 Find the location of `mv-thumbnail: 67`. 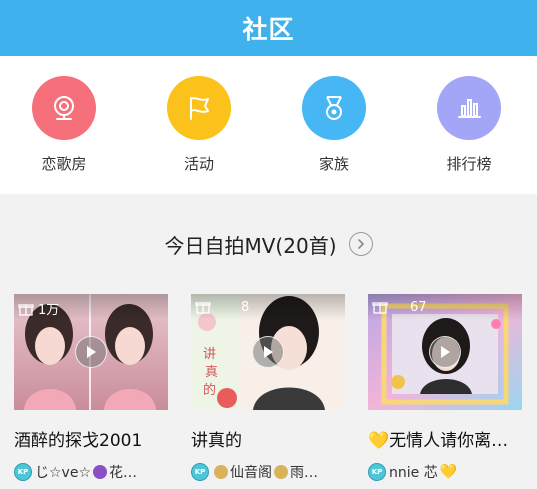

mv-thumbnail: 67 is located at coordinates (445, 352).